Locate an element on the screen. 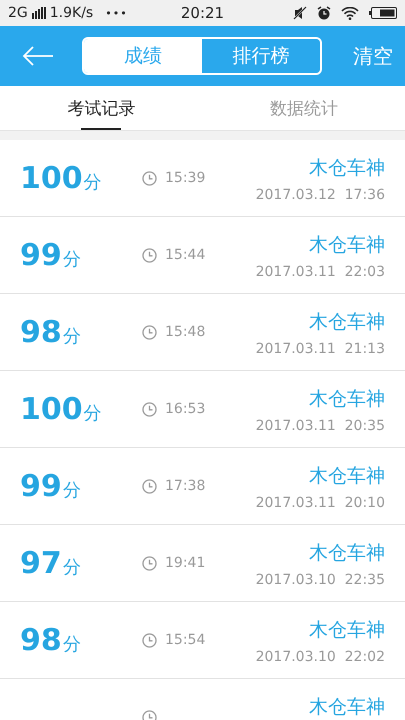  network-type: 2G is located at coordinates (18, 13).